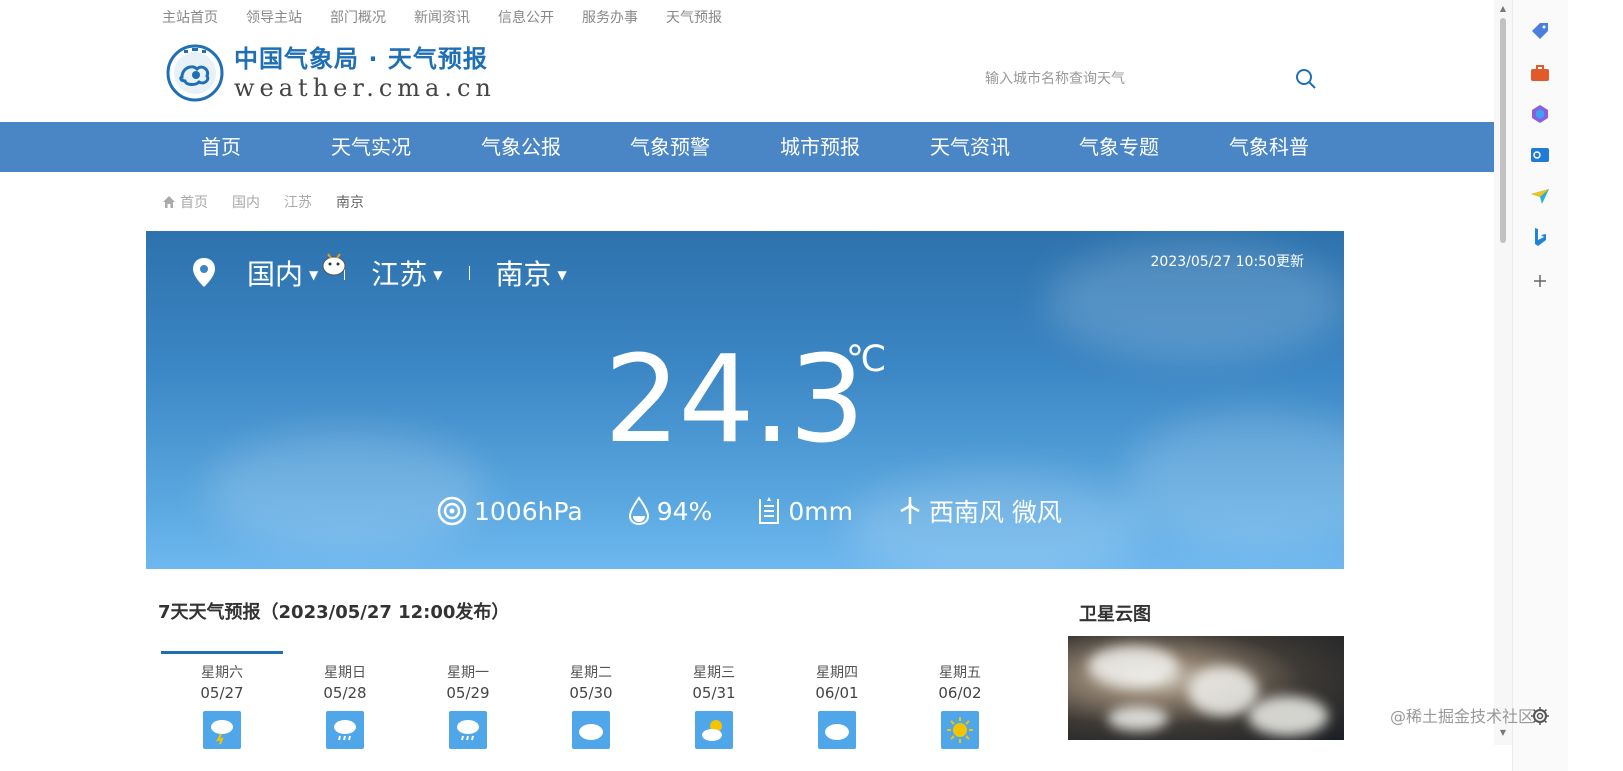 The image size is (1623, 771). What do you see at coordinates (820, 147) in the screenshot?
I see `nav-city-forecast: 城市预报` at bounding box center [820, 147].